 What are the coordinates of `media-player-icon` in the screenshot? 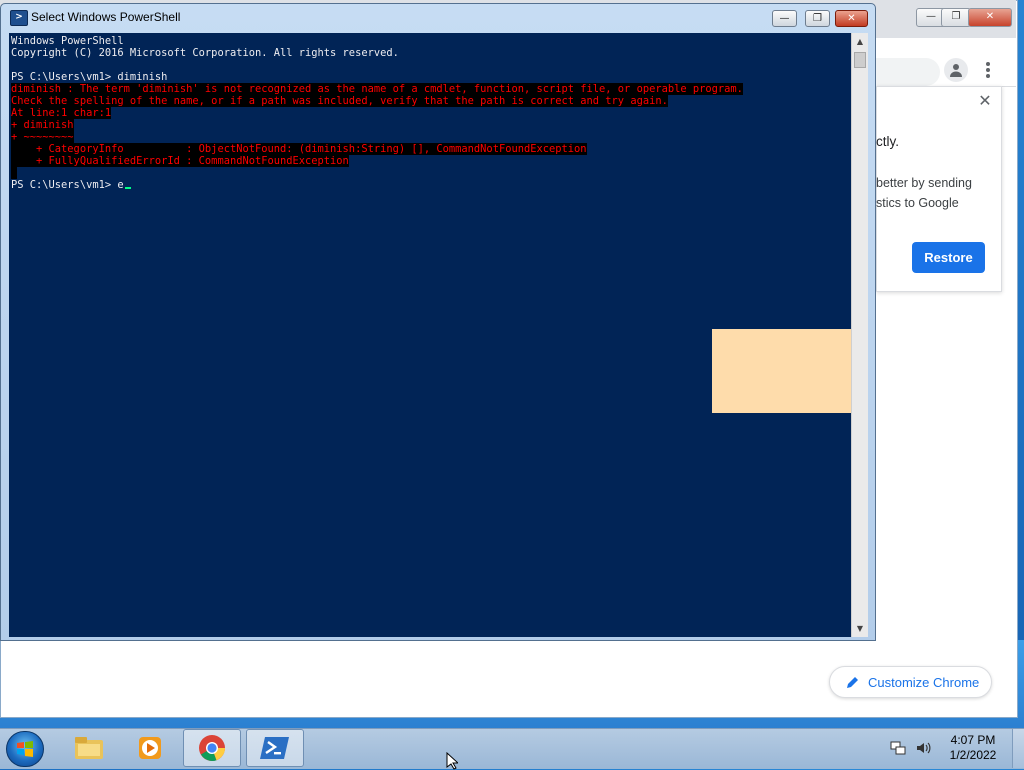 It's located at (150, 748).